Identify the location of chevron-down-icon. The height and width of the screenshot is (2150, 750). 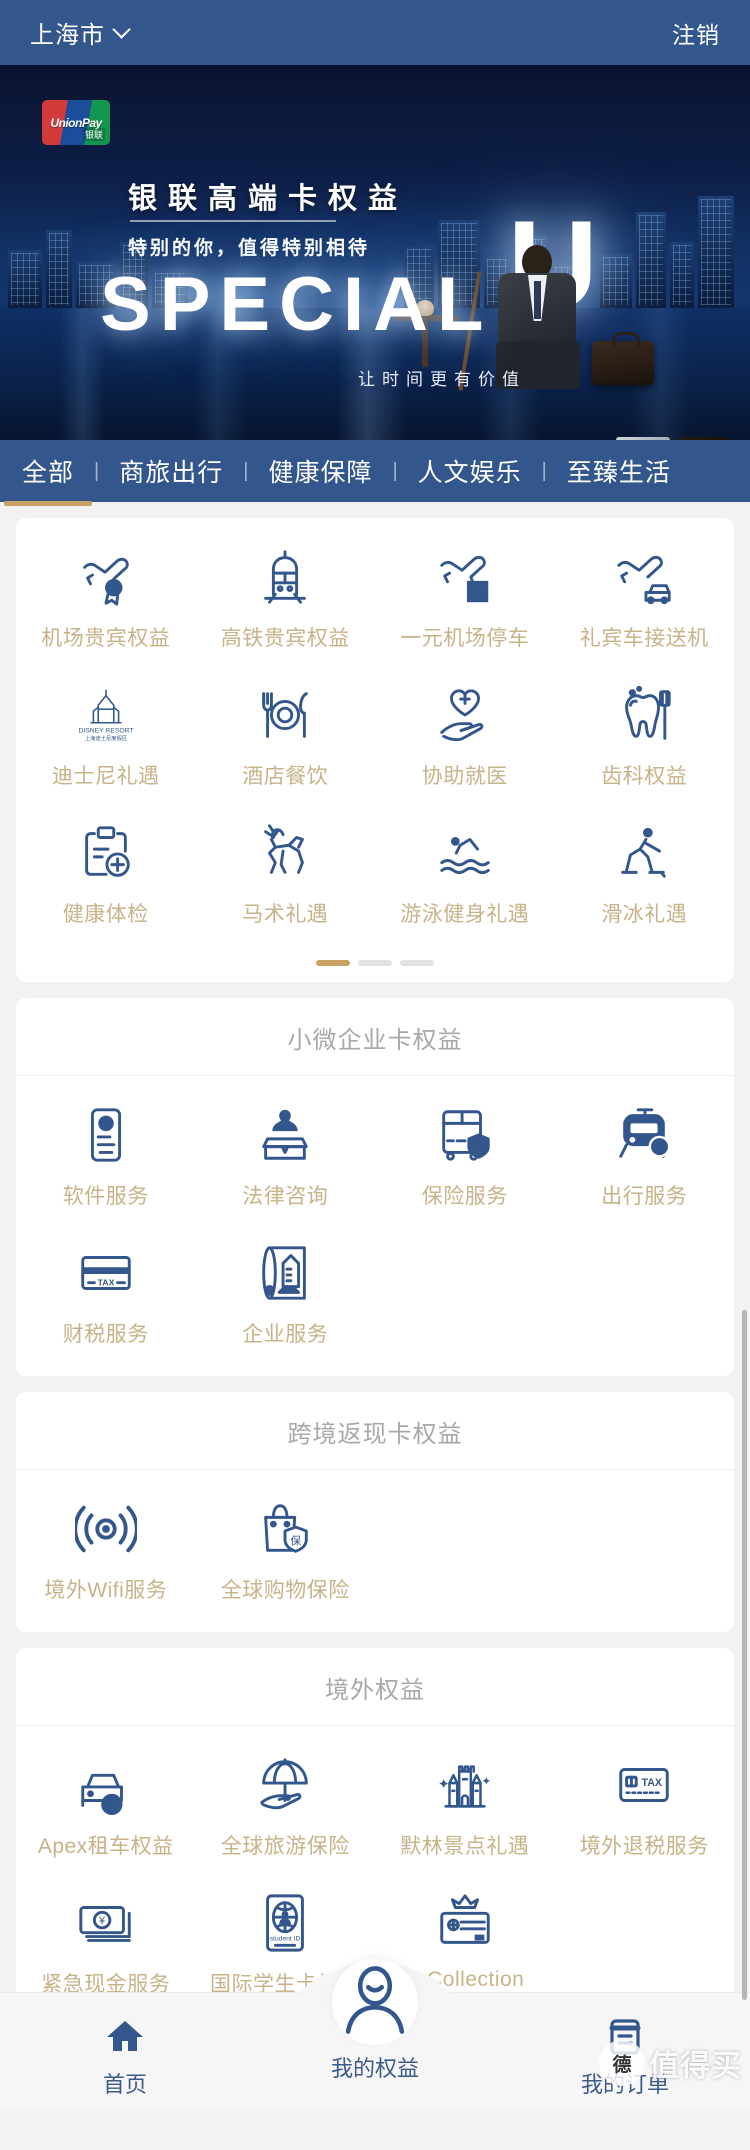
(121, 29).